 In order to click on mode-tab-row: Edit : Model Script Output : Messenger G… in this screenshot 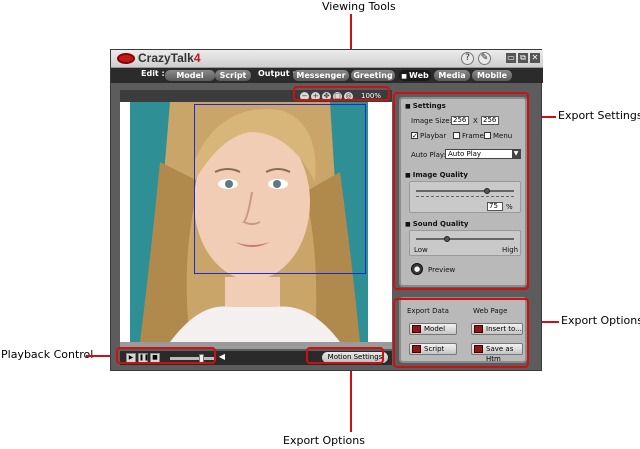, I will do `click(327, 75)`.